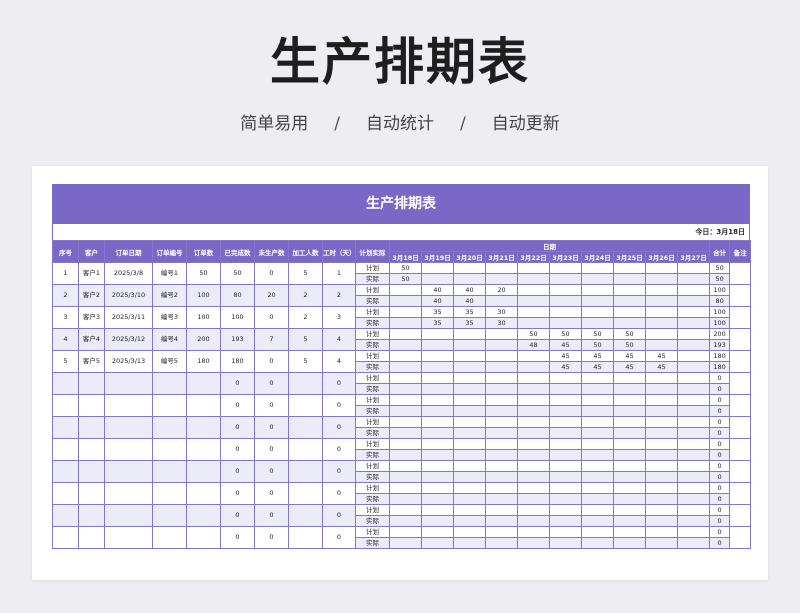  Describe the element at coordinates (91, 295) in the screenshot. I see `cell-customer: 客户2` at that location.